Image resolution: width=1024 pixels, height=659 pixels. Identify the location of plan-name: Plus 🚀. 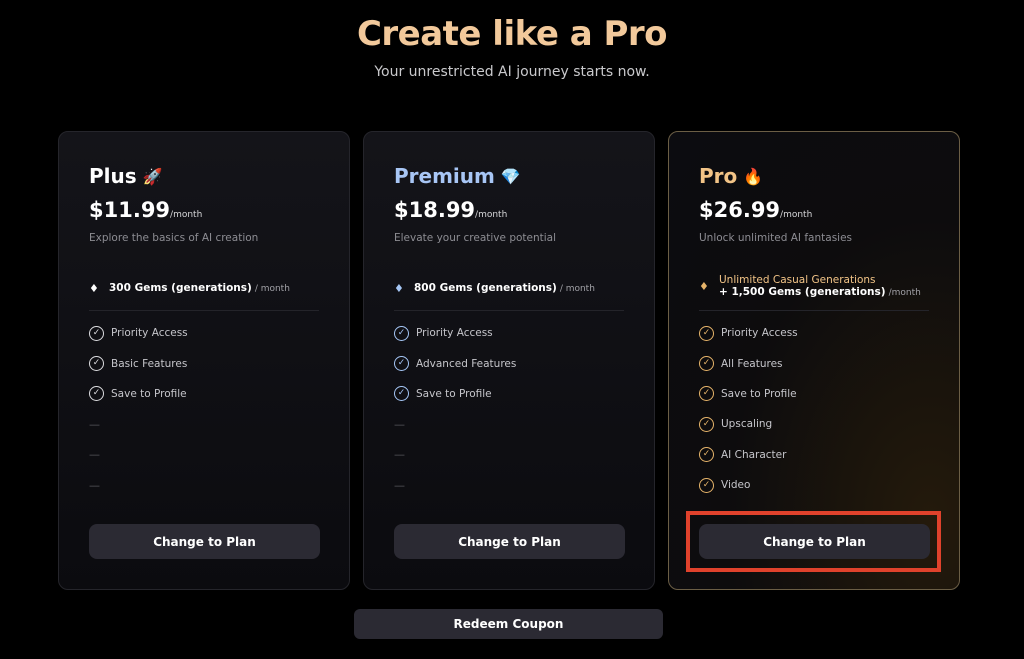
(126, 176).